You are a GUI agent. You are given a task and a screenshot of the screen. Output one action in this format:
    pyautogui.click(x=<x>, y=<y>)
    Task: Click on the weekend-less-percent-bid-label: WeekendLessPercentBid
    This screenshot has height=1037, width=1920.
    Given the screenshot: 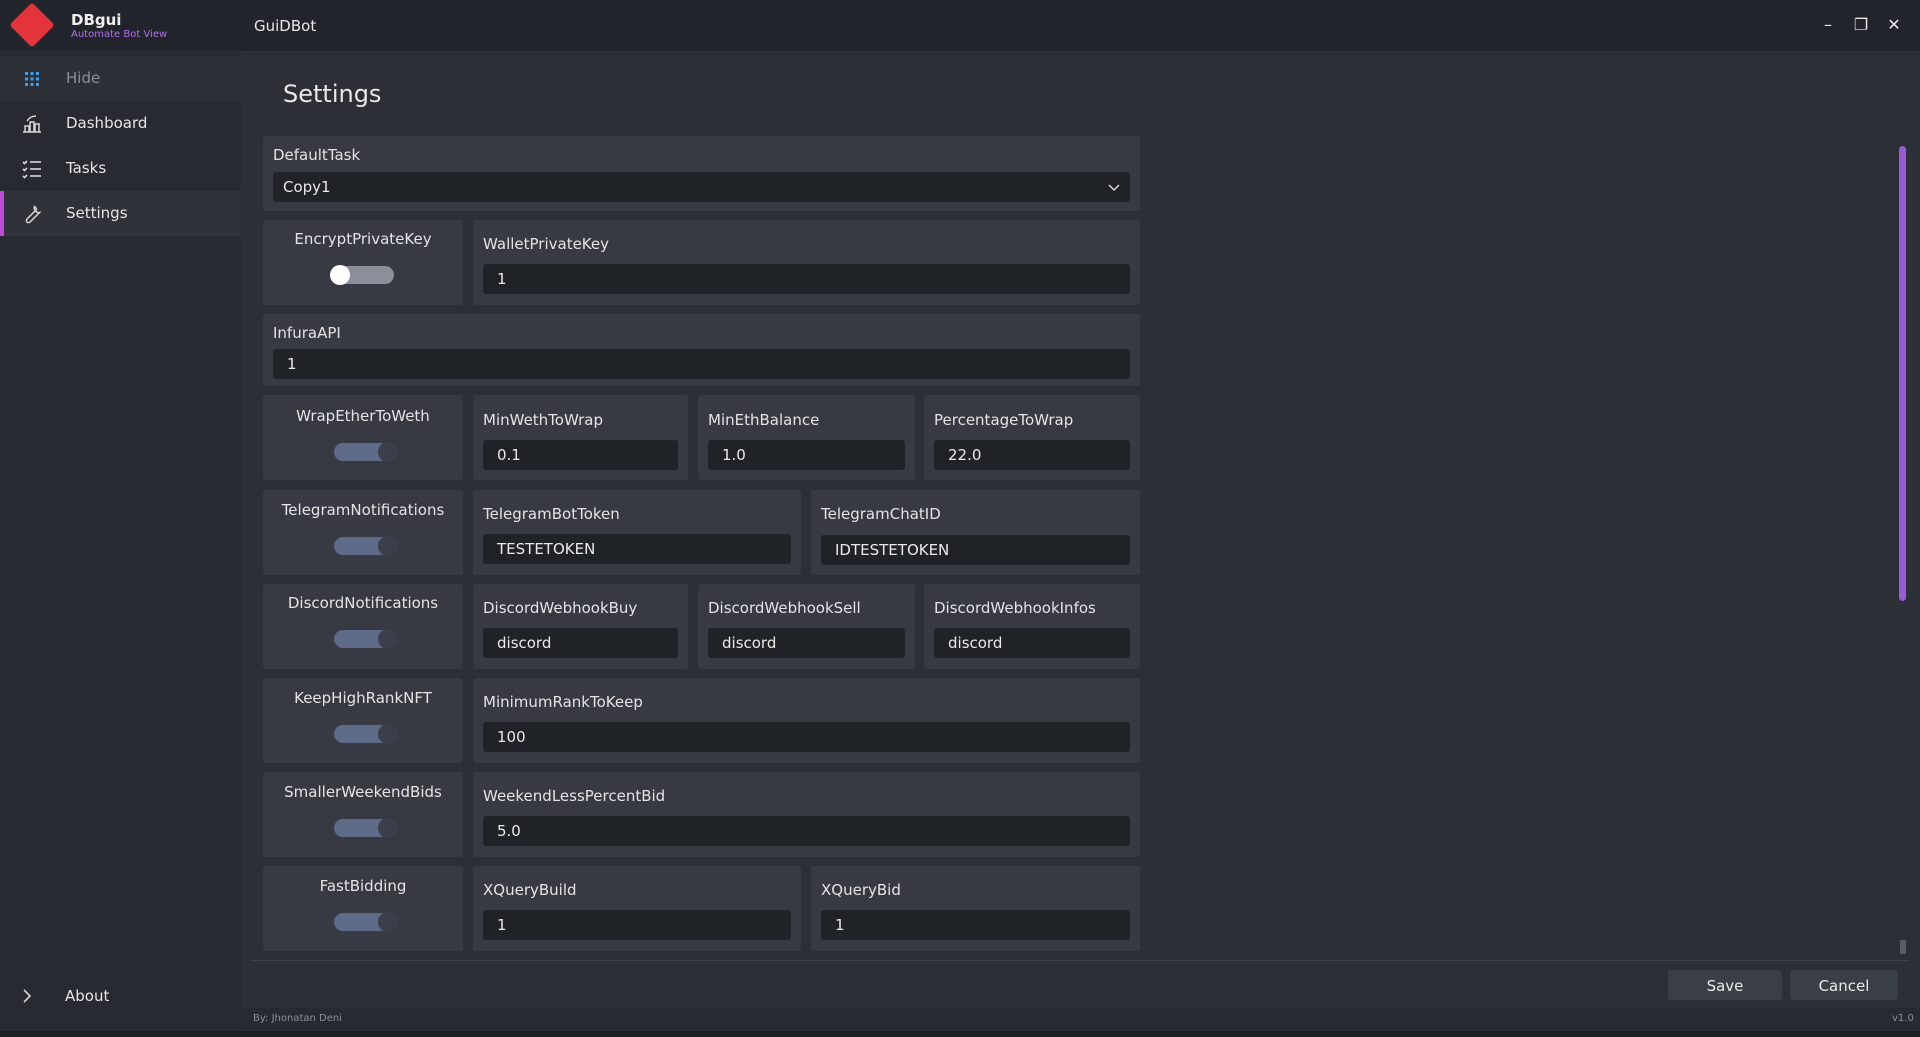 What is the action you would take?
    pyautogui.click(x=574, y=796)
    